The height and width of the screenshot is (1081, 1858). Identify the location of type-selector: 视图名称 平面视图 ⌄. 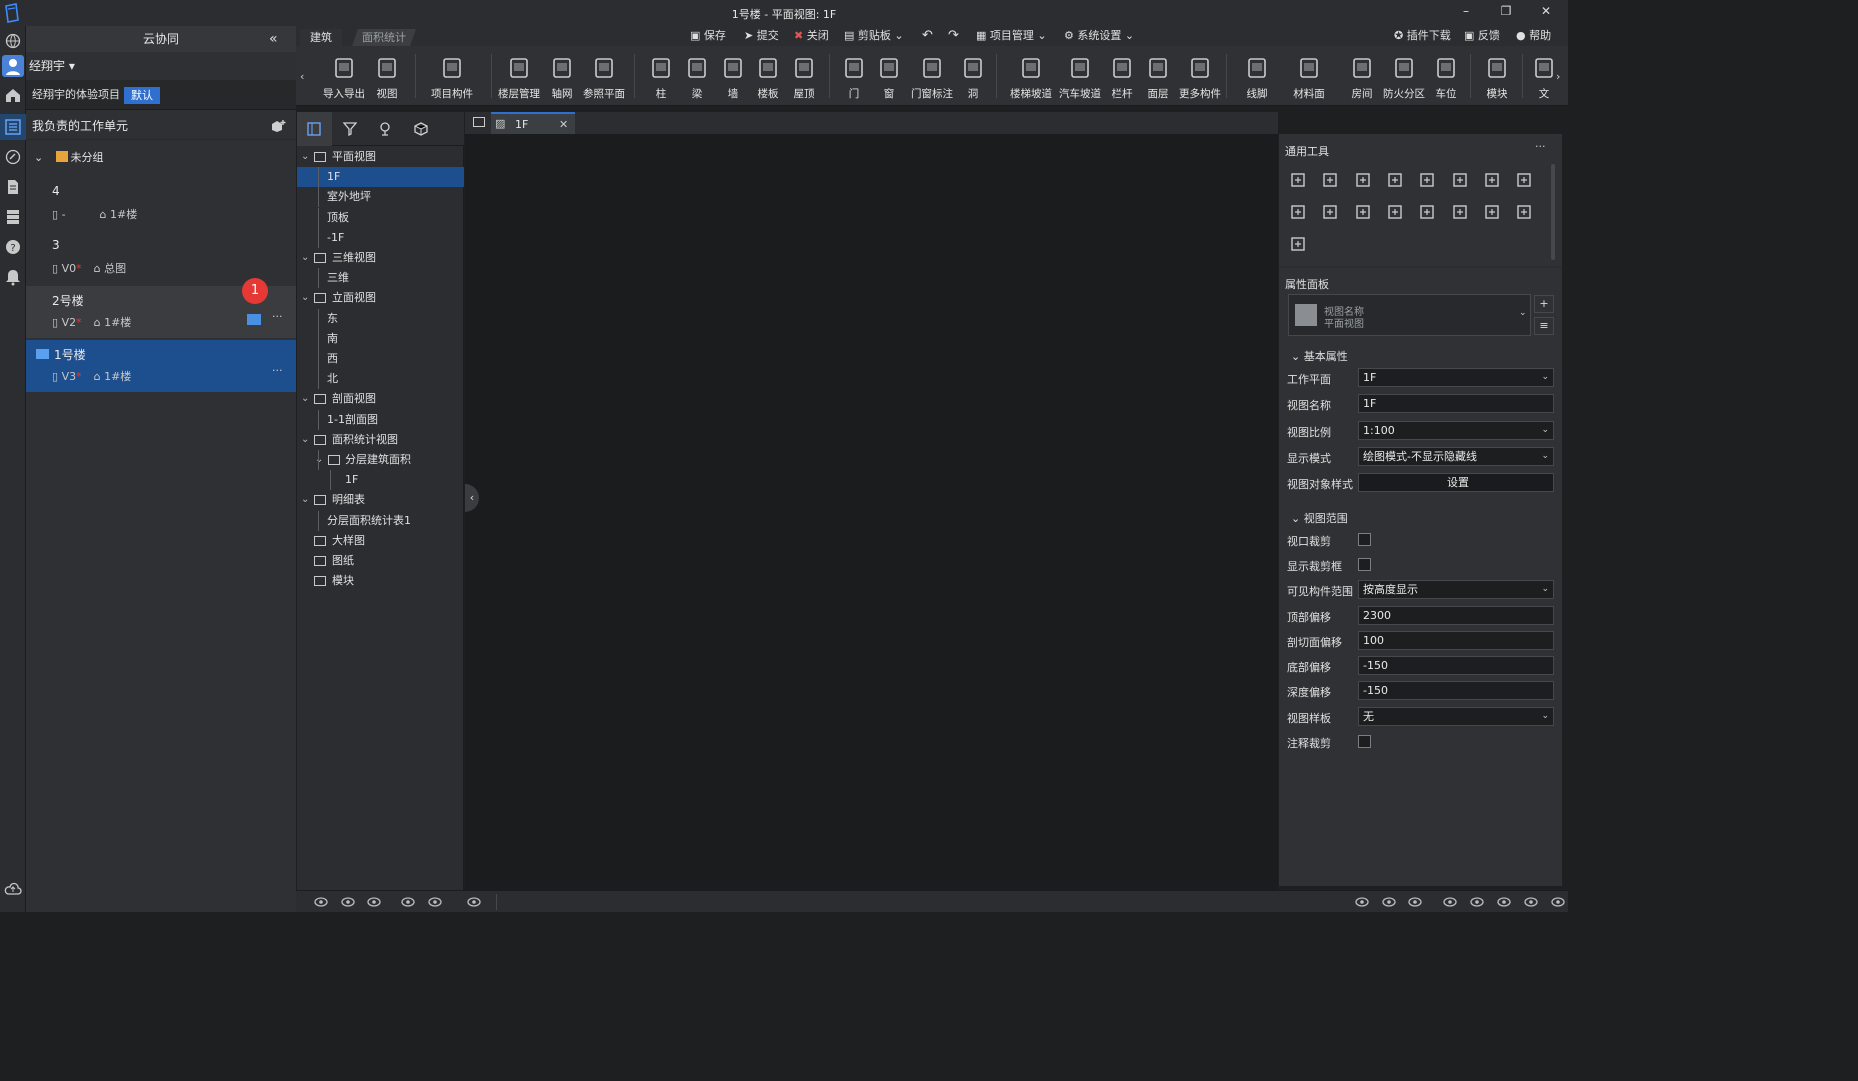
(1409, 315).